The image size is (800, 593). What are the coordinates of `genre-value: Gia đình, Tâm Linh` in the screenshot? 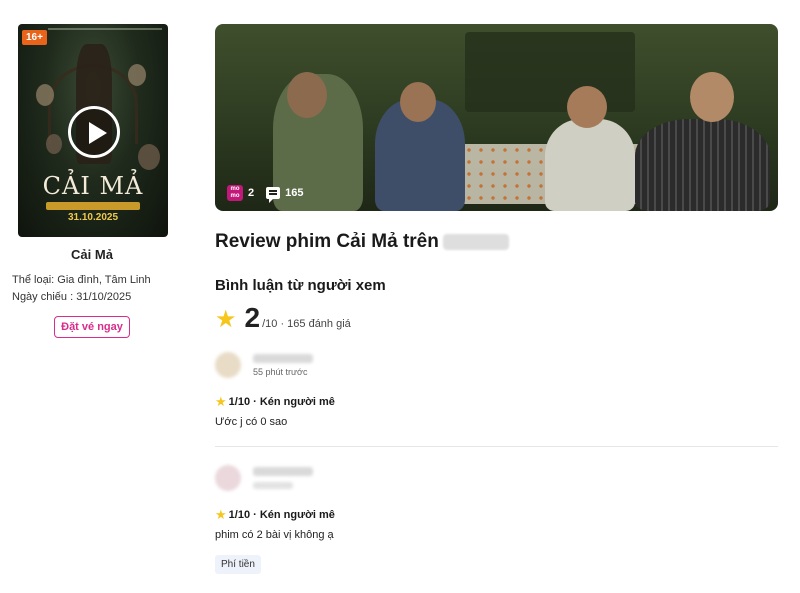 It's located at (104, 280).